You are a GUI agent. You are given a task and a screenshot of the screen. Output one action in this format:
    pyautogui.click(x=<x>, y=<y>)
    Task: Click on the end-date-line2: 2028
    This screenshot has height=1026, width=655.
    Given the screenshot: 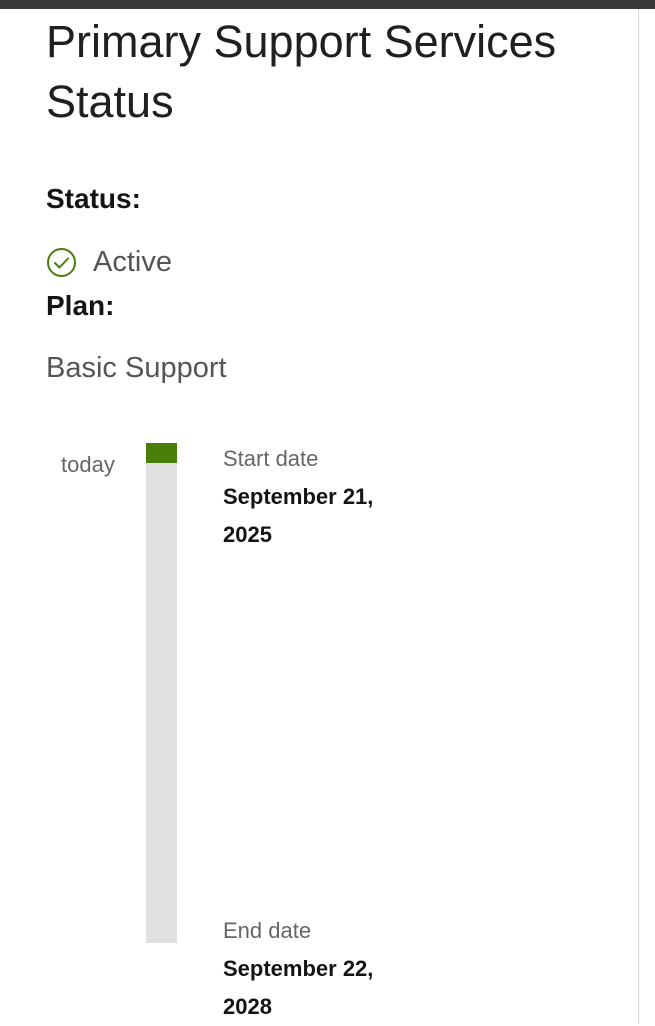 What is the action you would take?
    pyautogui.click(x=247, y=1006)
    